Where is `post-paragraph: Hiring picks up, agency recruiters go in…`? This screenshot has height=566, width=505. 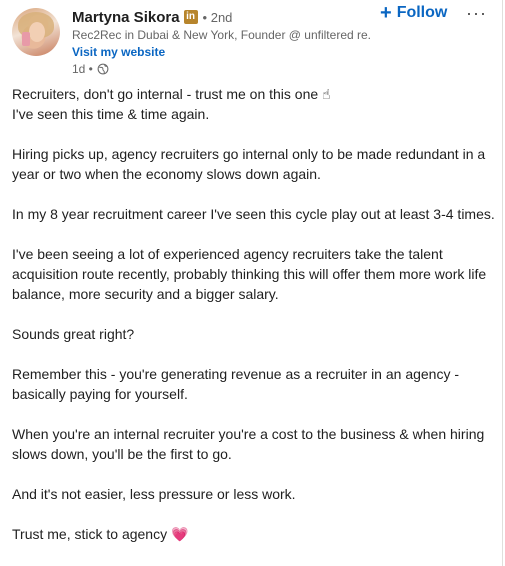
post-paragraph: Hiring picks up, agency recruiters go in… is located at coordinates (249, 164).